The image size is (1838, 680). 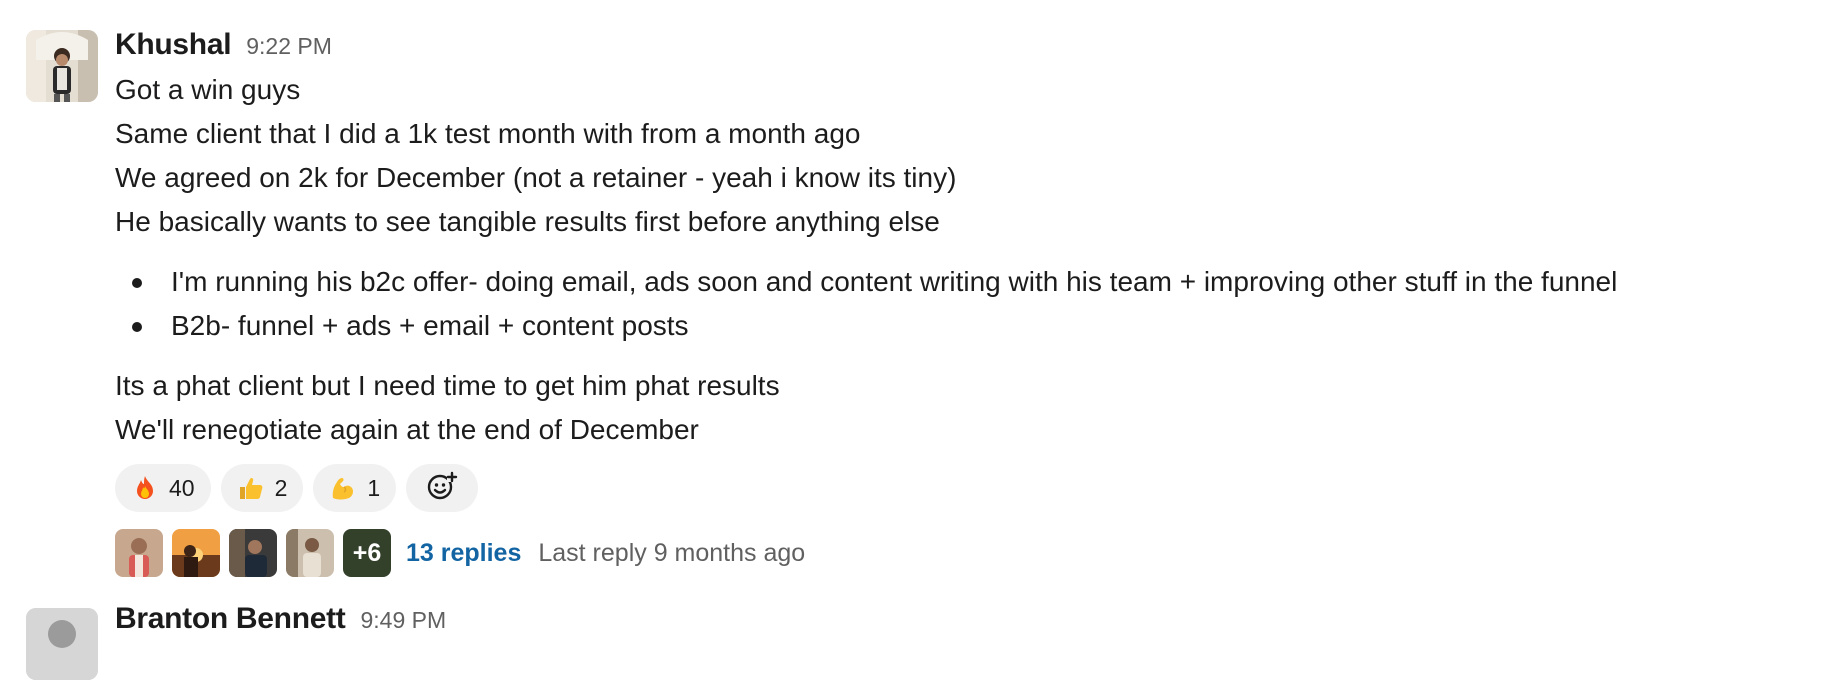 What do you see at coordinates (289, 46) in the screenshot?
I see `message-timestamp: 9:22 PM` at bounding box center [289, 46].